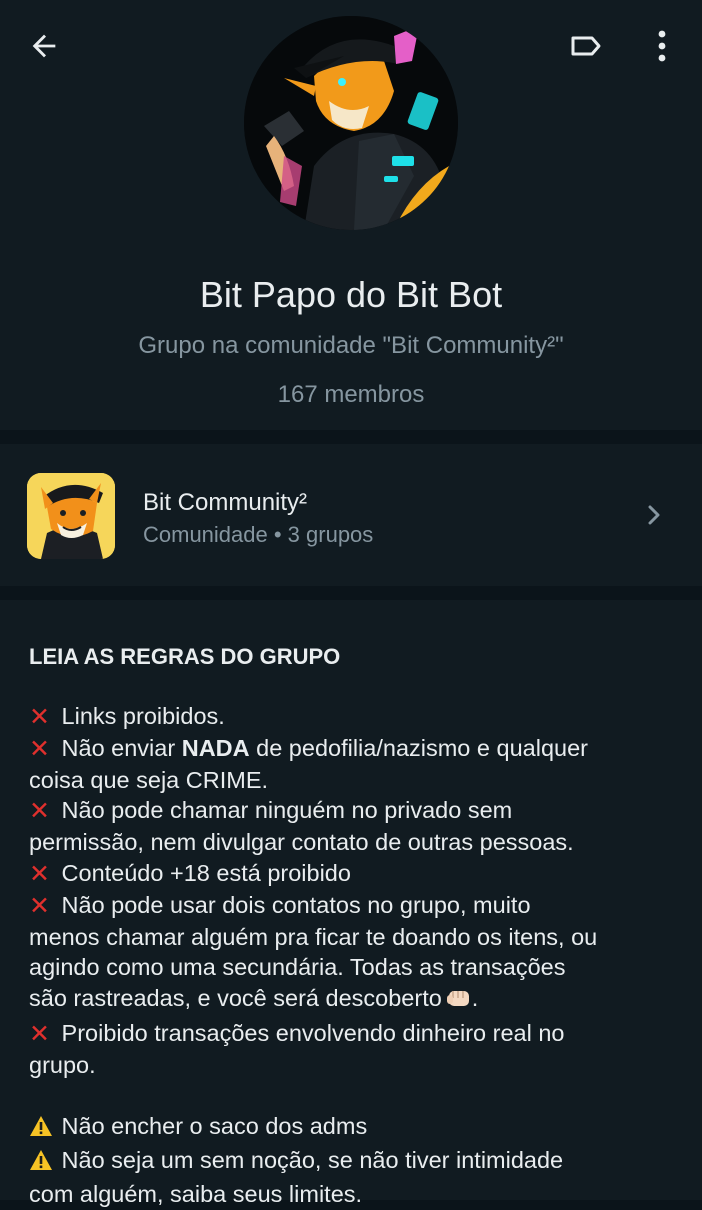 The height and width of the screenshot is (1210, 702). I want to click on back-button, so click(44, 46).